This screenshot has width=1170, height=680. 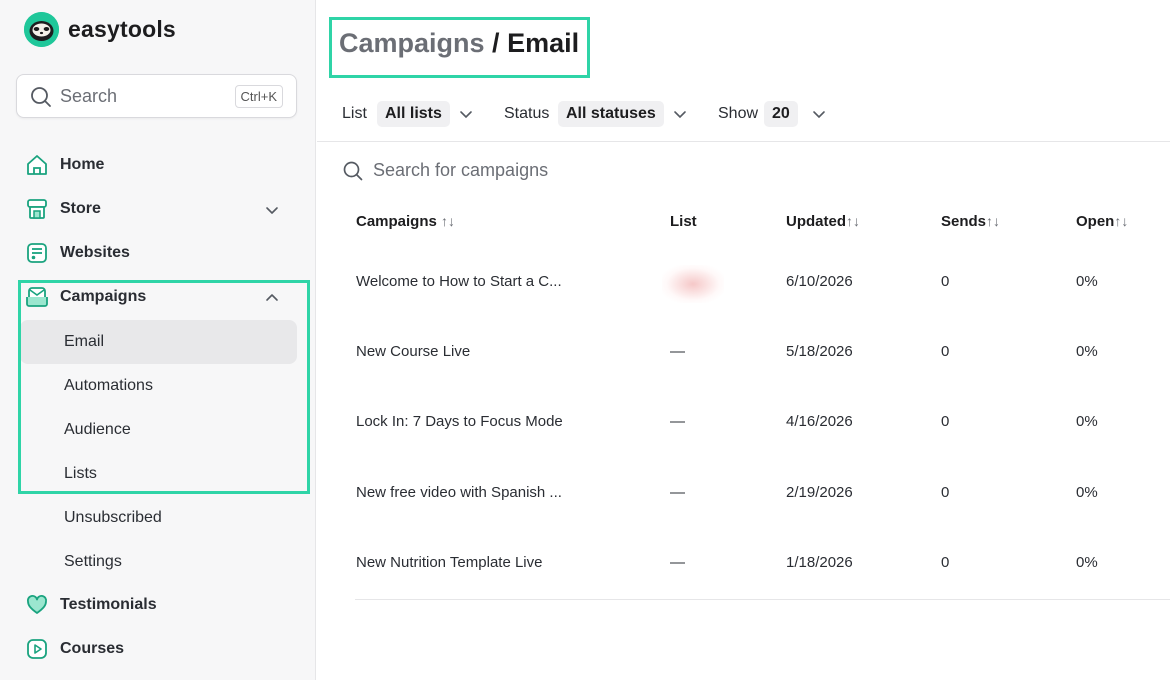 What do you see at coordinates (113, 518) in the screenshot?
I see `sidebar-subitem-unsubscribed: Unsubscribed` at bounding box center [113, 518].